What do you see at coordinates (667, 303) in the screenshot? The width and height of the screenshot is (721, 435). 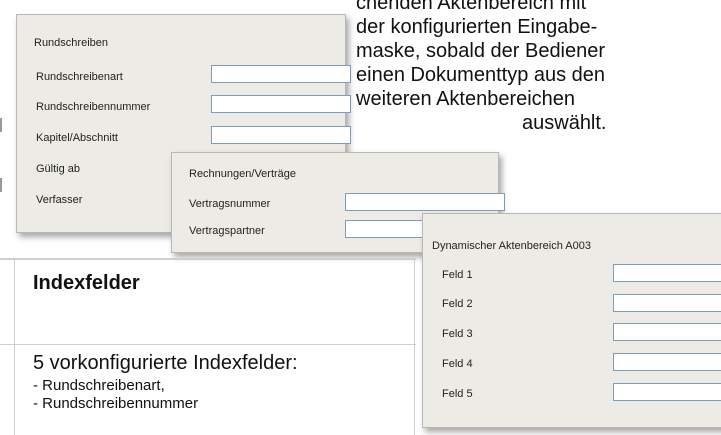 I see `feld-2-field` at bounding box center [667, 303].